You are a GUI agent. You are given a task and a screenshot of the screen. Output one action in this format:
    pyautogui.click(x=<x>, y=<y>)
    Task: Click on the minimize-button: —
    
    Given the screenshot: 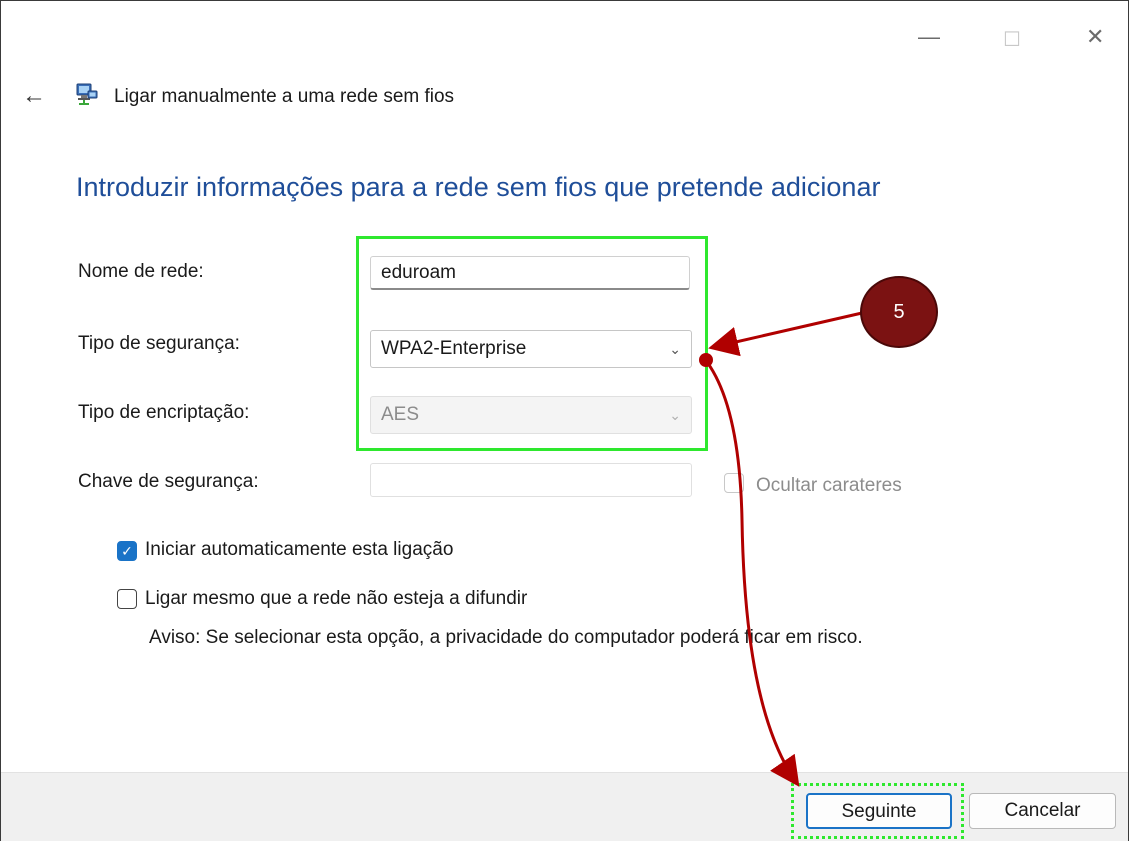 What is the action you would take?
    pyautogui.click(x=929, y=37)
    